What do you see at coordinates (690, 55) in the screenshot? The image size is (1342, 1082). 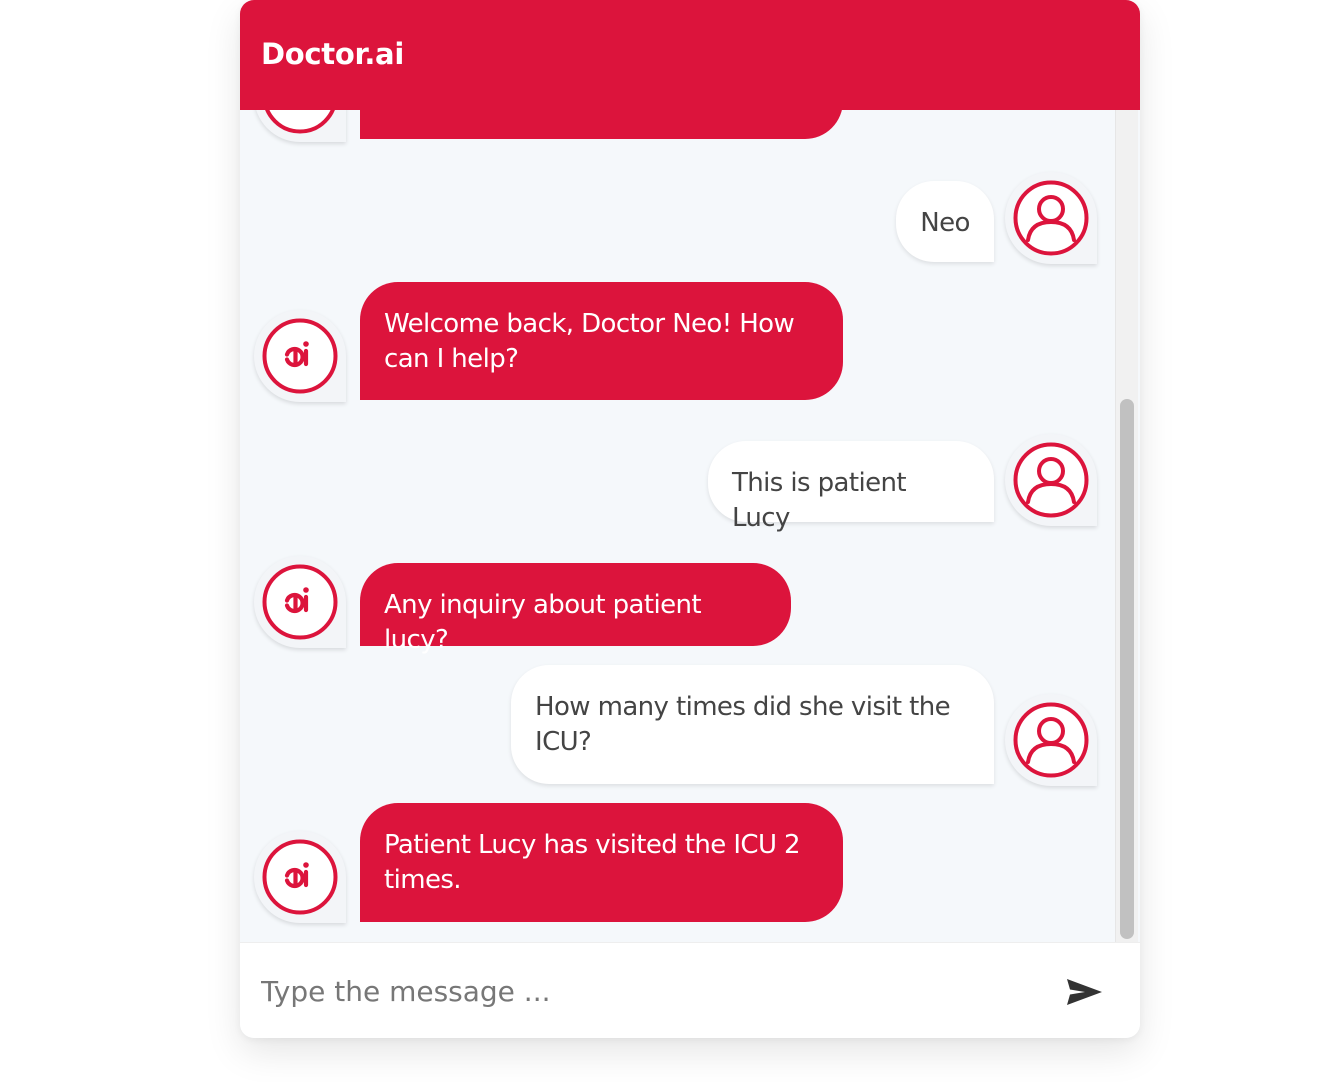 I see `chat-header: Doctor.ai` at bounding box center [690, 55].